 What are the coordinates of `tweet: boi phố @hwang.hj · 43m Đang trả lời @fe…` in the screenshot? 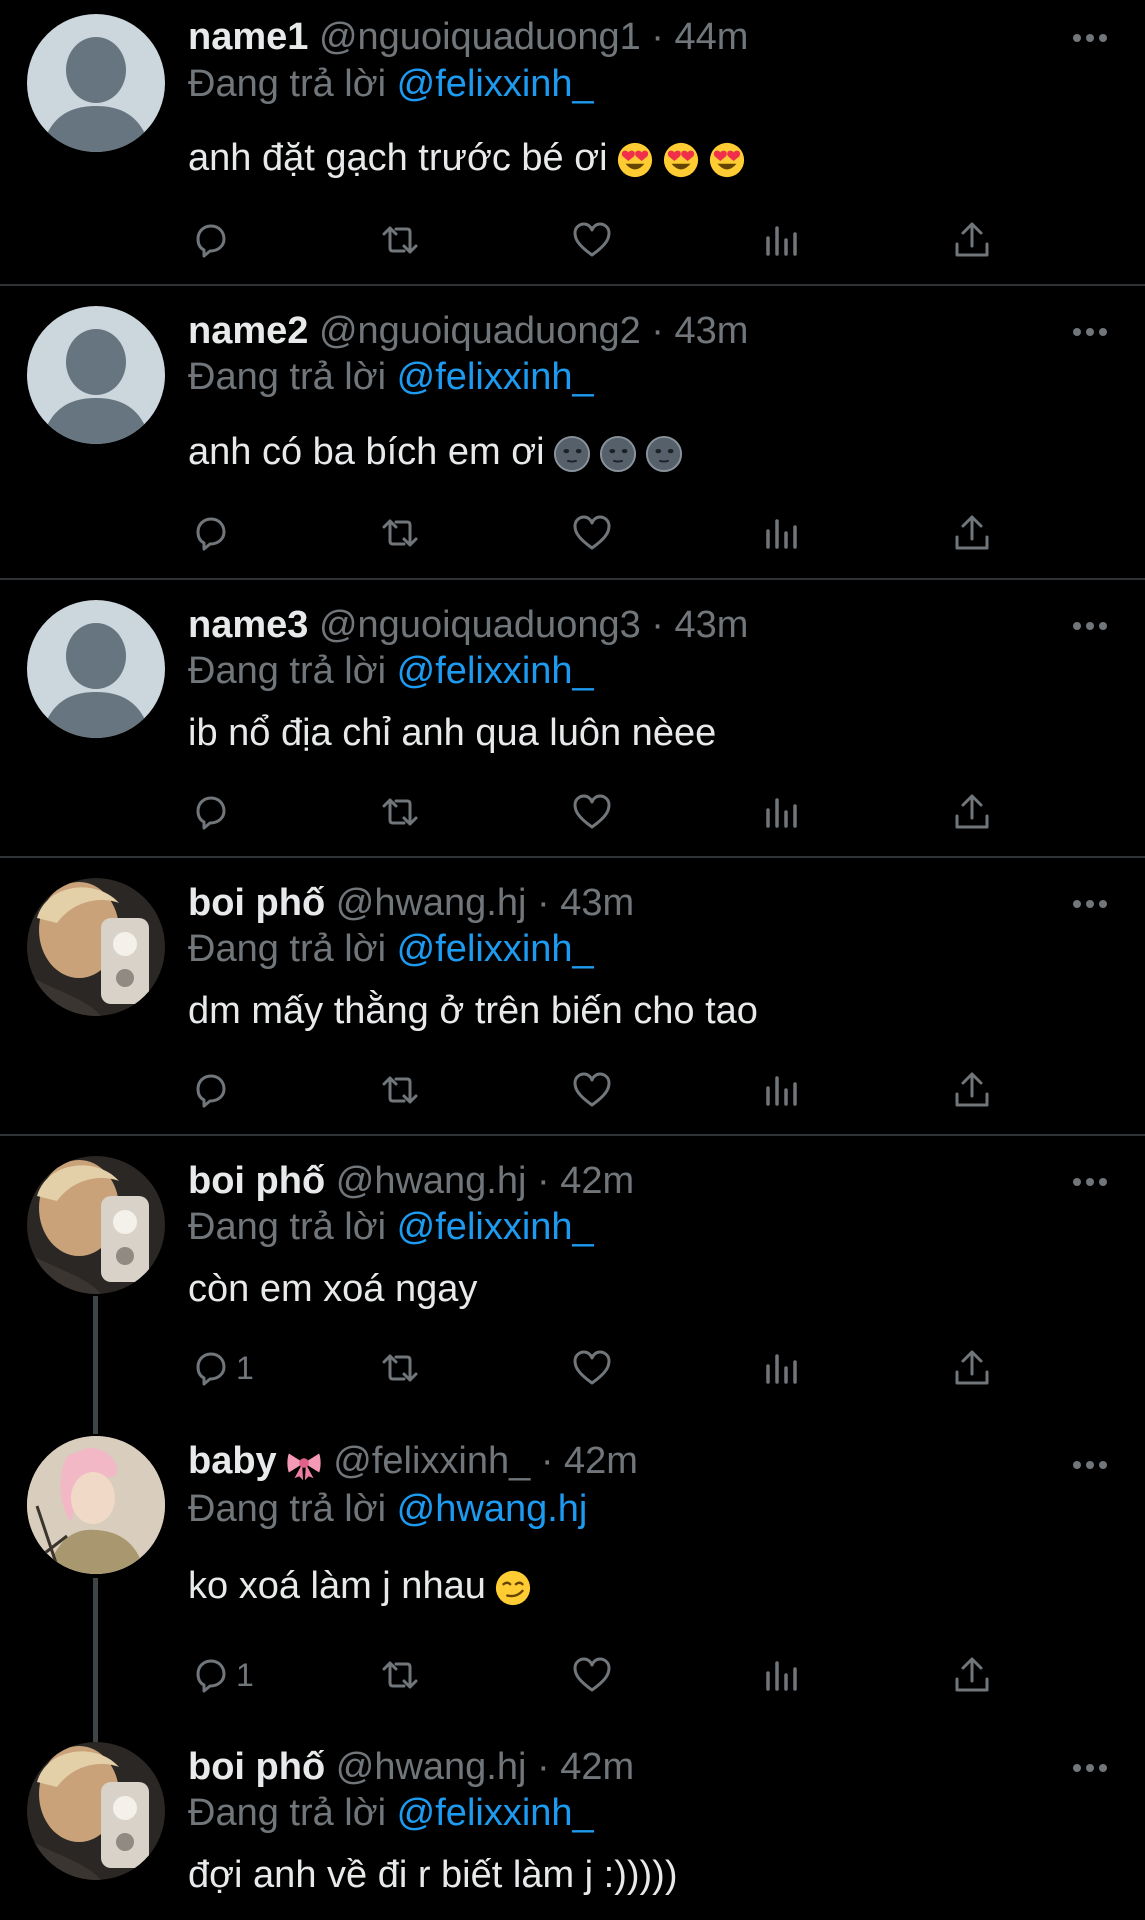 It's located at (572, 996).